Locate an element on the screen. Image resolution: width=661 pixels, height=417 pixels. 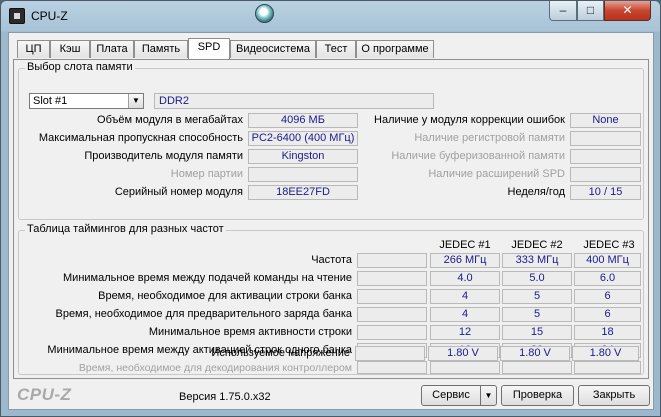
max-bandwidth-value: PC2-6400 (400 МГц) is located at coordinates (303, 138).